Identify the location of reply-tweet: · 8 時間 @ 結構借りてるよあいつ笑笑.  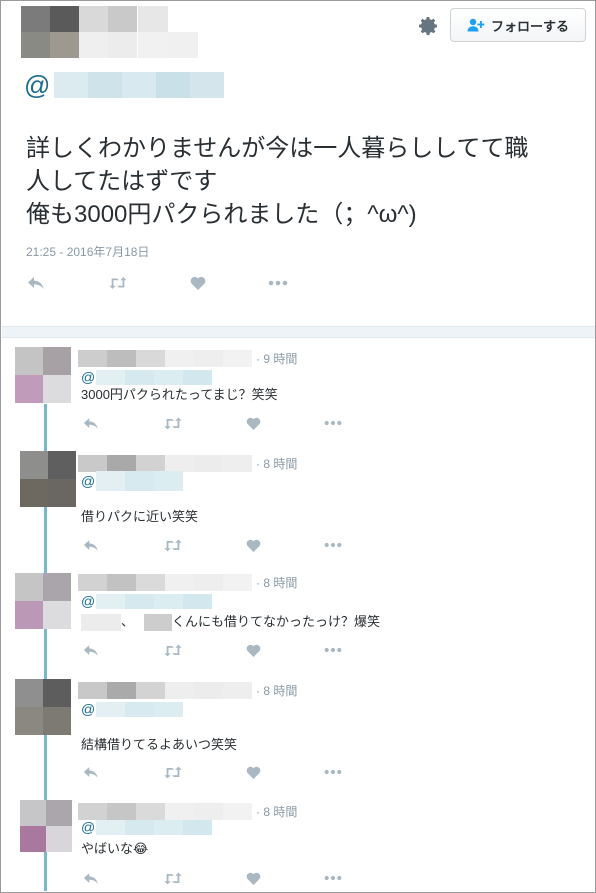
(298, 736).